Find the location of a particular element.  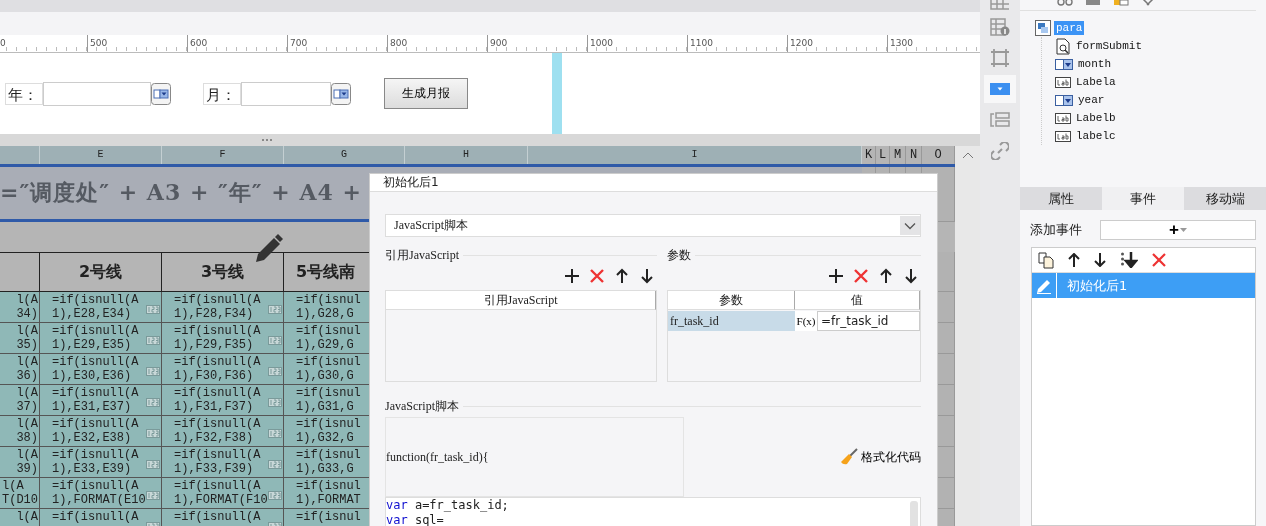

formula-text: l(A 34) is located at coordinates (27, 307).